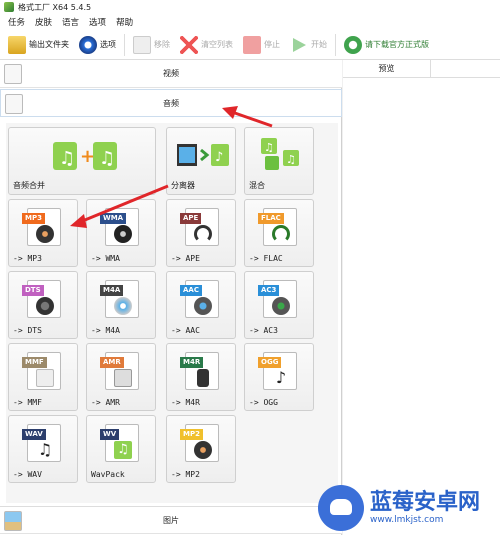 The width and height of the screenshot is (500, 535). Describe the element at coordinates (308, 45) in the screenshot. I see `start-button: 开始` at that location.